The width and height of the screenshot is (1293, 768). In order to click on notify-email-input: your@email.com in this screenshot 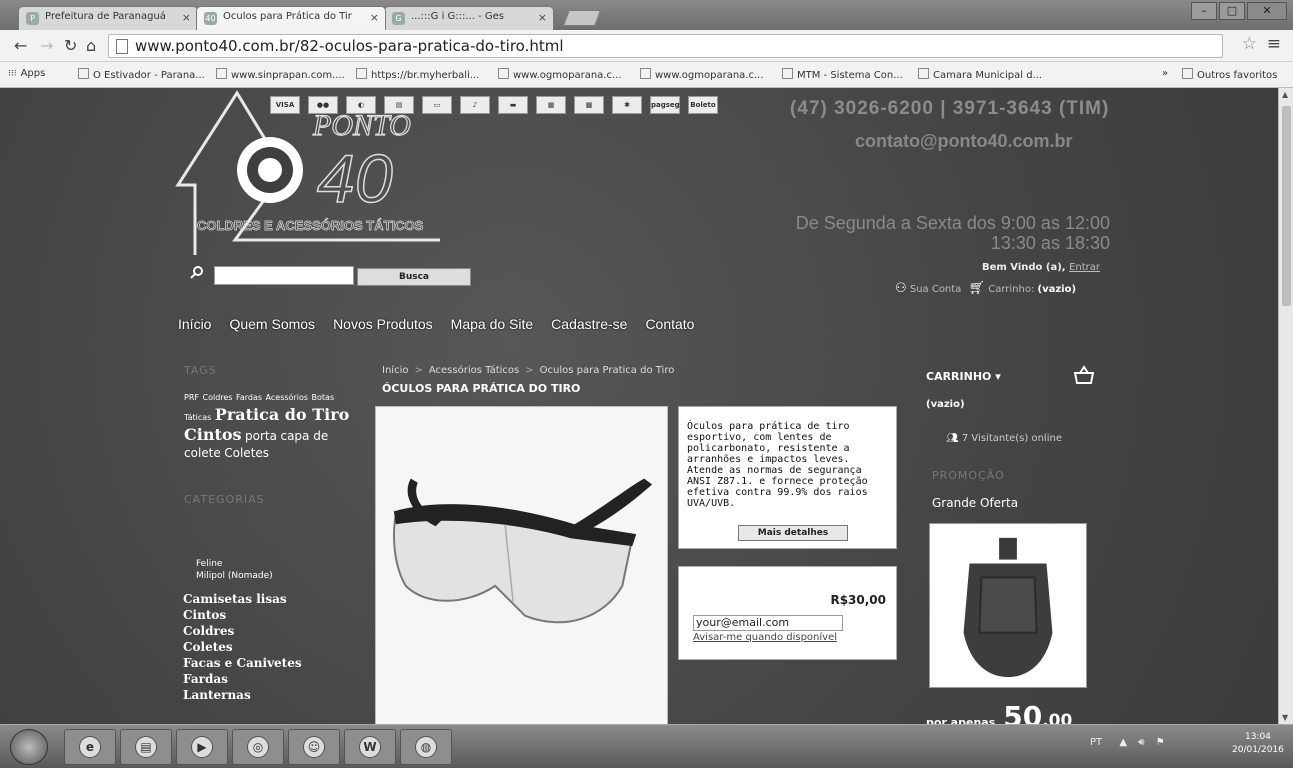, I will do `click(768, 623)`.